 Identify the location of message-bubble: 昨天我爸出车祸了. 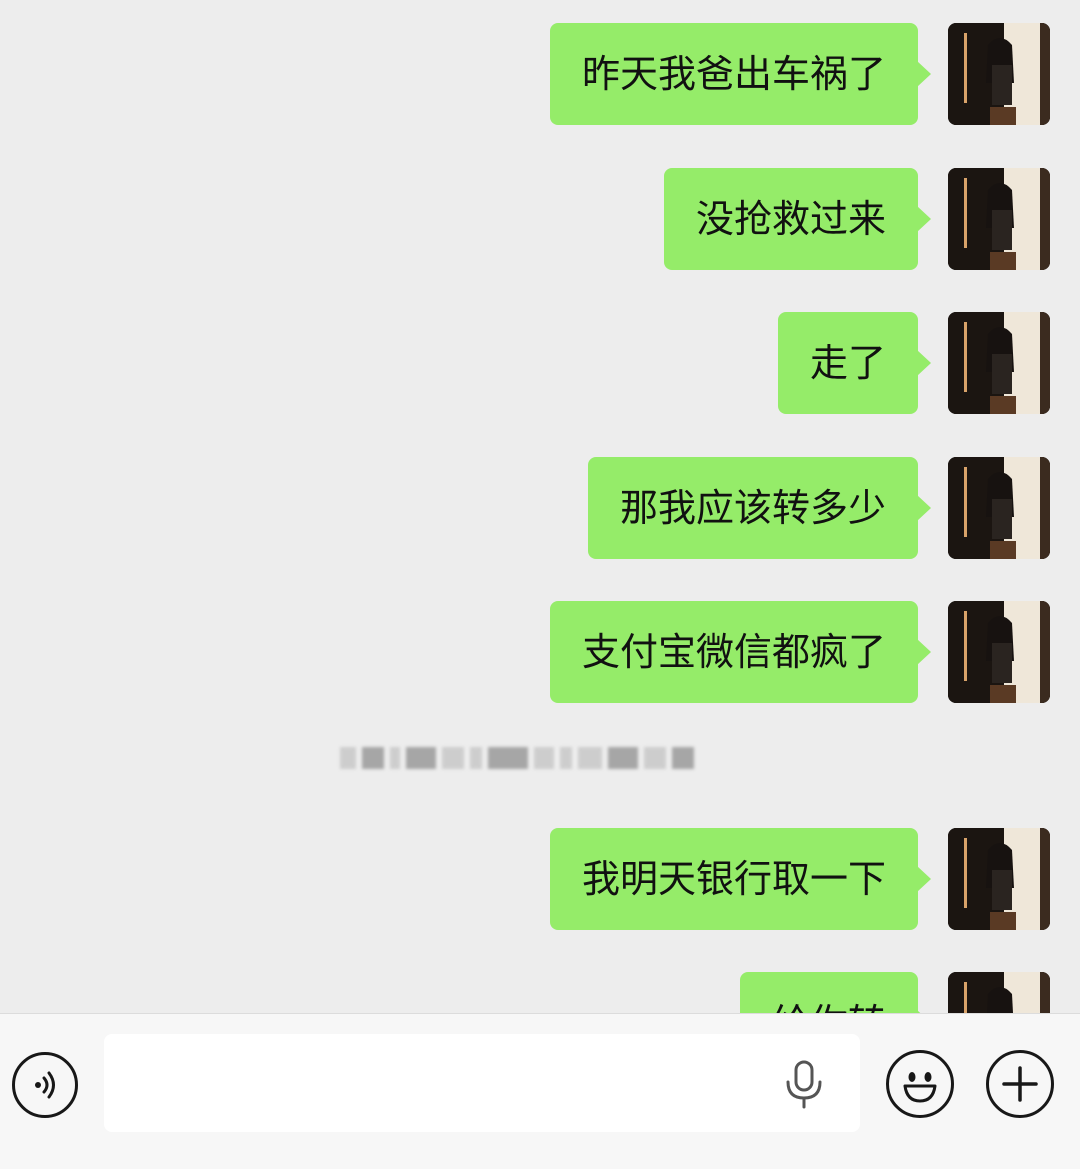
(740, 74).